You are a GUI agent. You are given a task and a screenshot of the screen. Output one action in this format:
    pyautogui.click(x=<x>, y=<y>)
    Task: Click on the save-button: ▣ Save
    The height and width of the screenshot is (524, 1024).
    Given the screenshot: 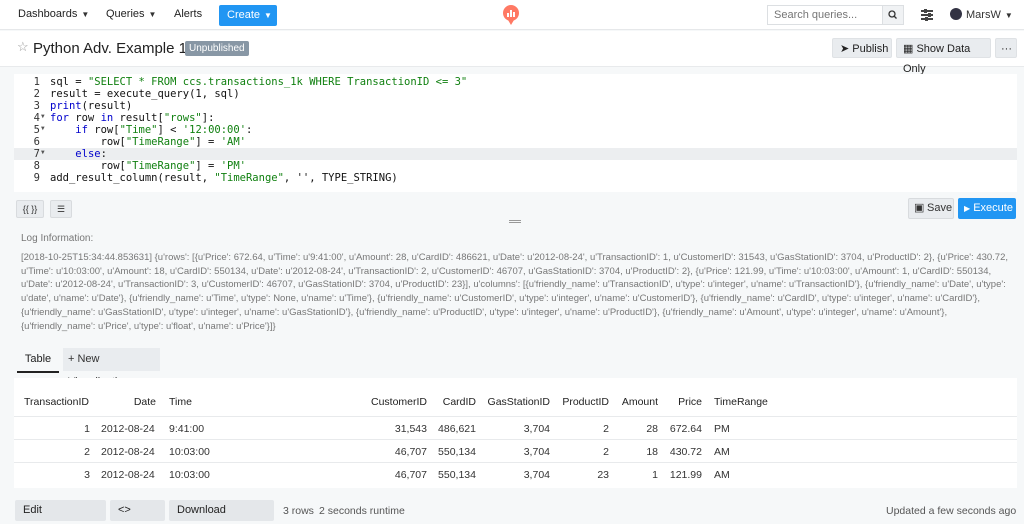 What is the action you would take?
    pyautogui.click(x=931, y=208)
    